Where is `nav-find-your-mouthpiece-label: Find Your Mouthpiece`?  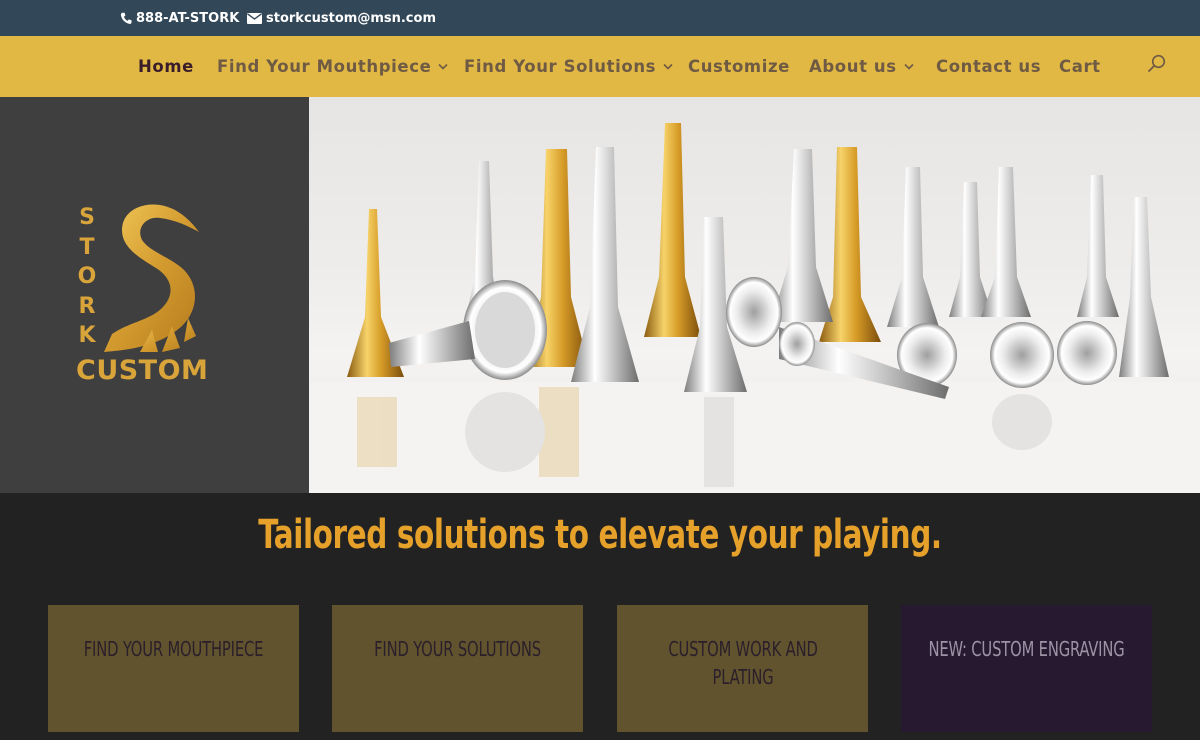 nav-find-your-mouthpiece-label: Find Your Mouthpiece is located at coordinates (324, 66).